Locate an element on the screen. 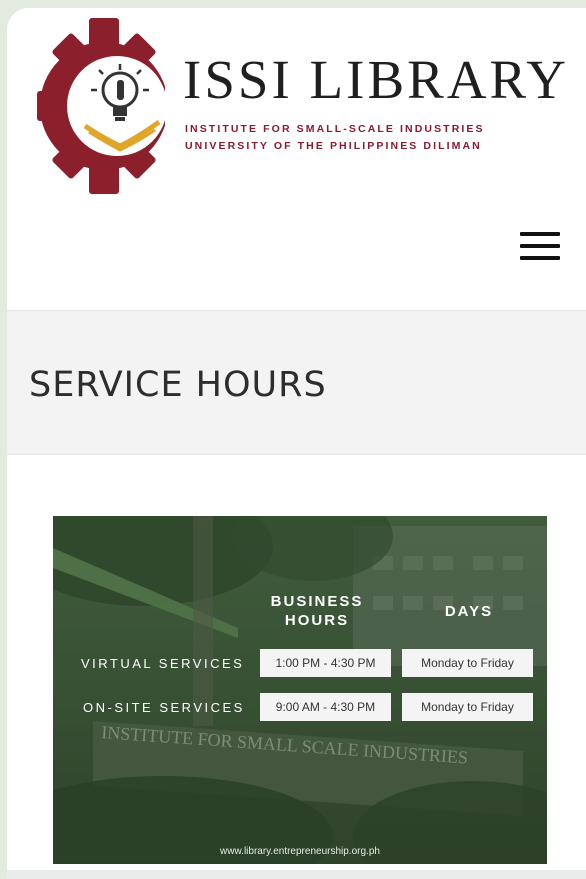 This screenshot has width=586, height=879. brand-subtitle-university: UNIVERSITY OF THE PHILIPPINES DILIMAN is located at coordinates (333, 146).